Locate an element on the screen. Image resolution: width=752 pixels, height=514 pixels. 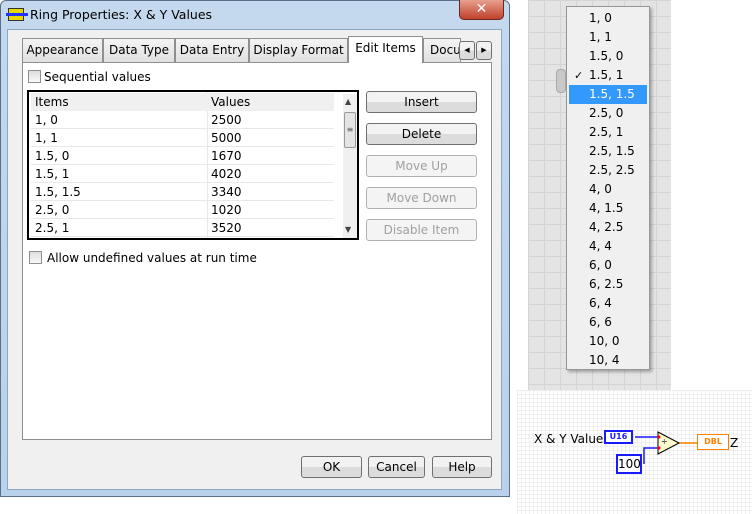
menu-item-label: 6, 0 is located at coordinates (600, 265).